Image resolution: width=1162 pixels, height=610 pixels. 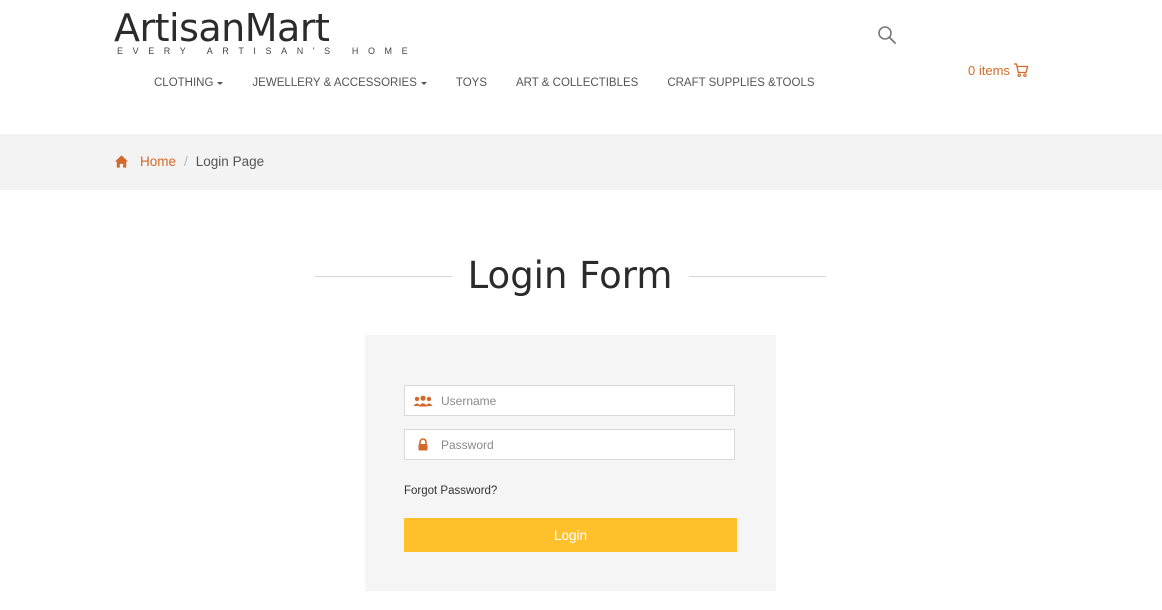 I want to click on title-divider-right, so click(x=757, y=276).